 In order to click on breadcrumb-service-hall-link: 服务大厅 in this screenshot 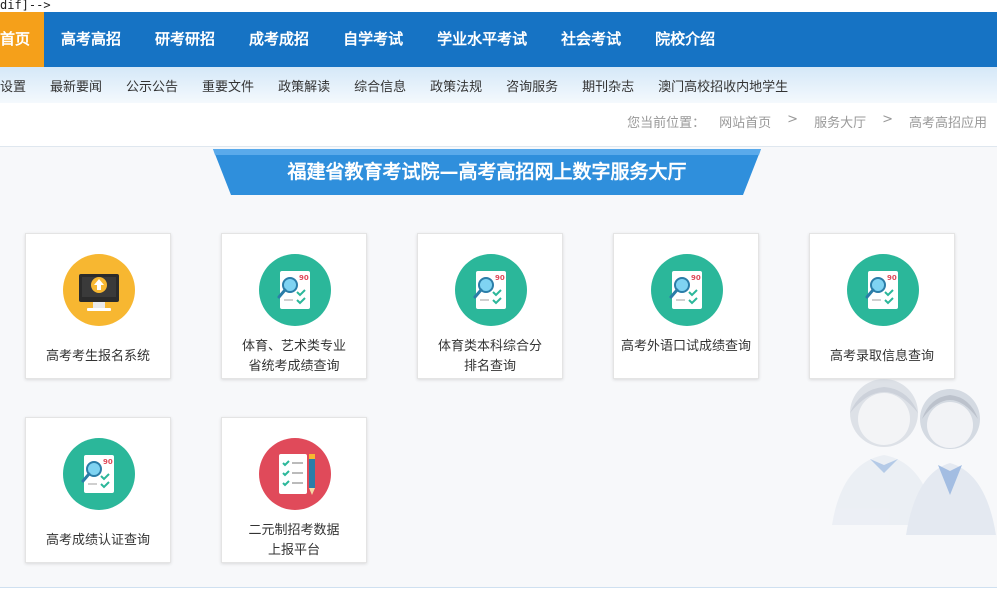, I will do `click(840, 121)`.